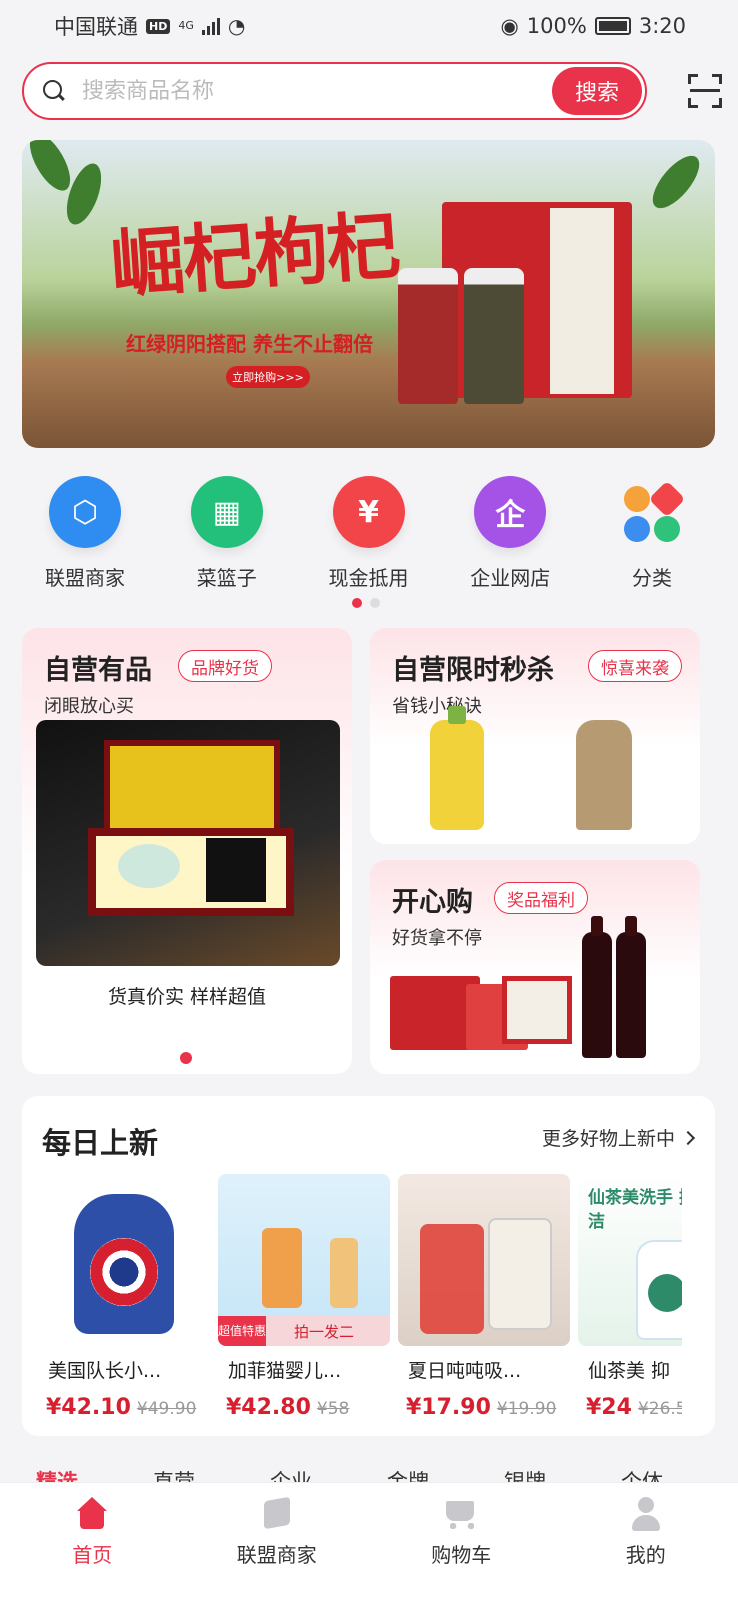 The width and height of the screenshot is (738, 1600). What do you see at coordinates (604, 775) in the screenshot?
I see `trench-coat-image` at bounding box center [604, 775].